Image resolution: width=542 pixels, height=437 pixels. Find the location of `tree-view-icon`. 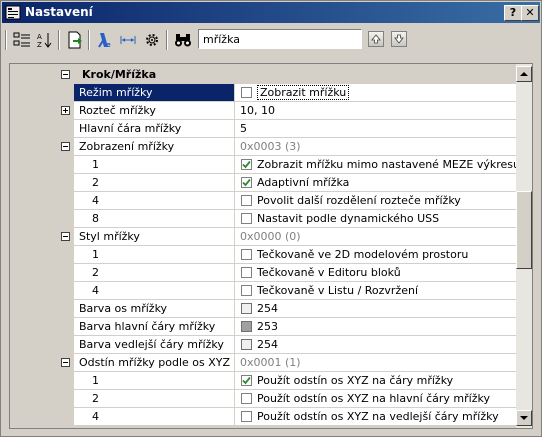

tree-view-icon is located at coordinates (22, 40).